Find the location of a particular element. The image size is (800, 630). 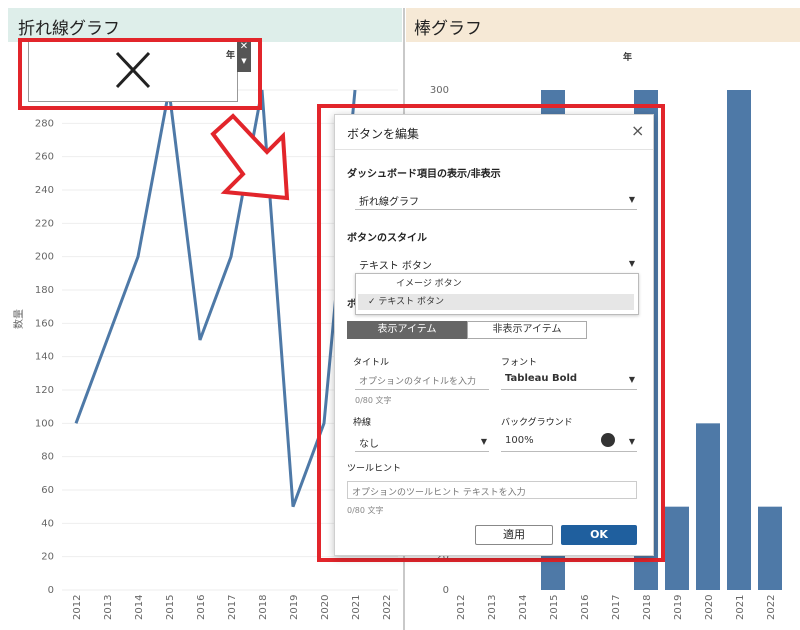

border-select-value: なし is located at coordinates (369, 444).